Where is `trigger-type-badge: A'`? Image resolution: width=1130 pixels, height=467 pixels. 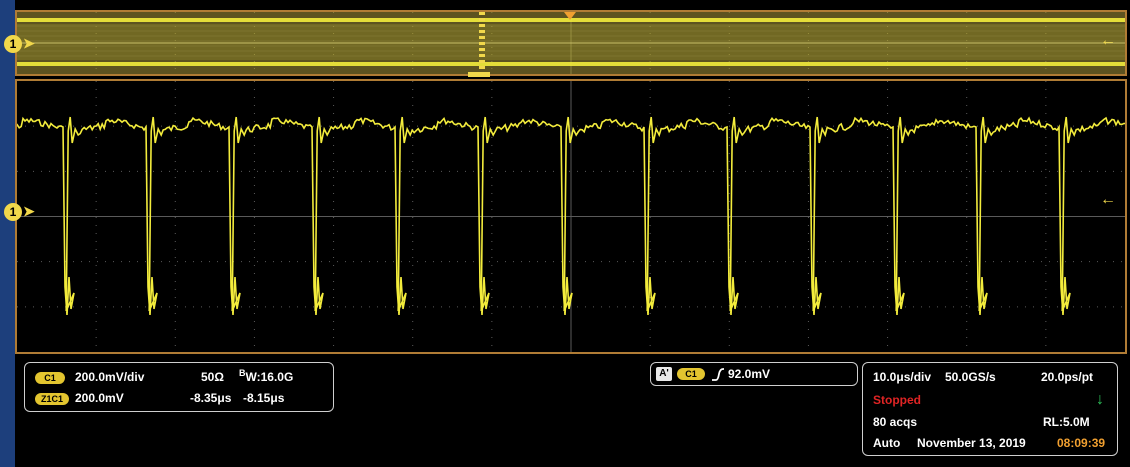
trigger-type-badge: A' is located at coordinates (664, 374).